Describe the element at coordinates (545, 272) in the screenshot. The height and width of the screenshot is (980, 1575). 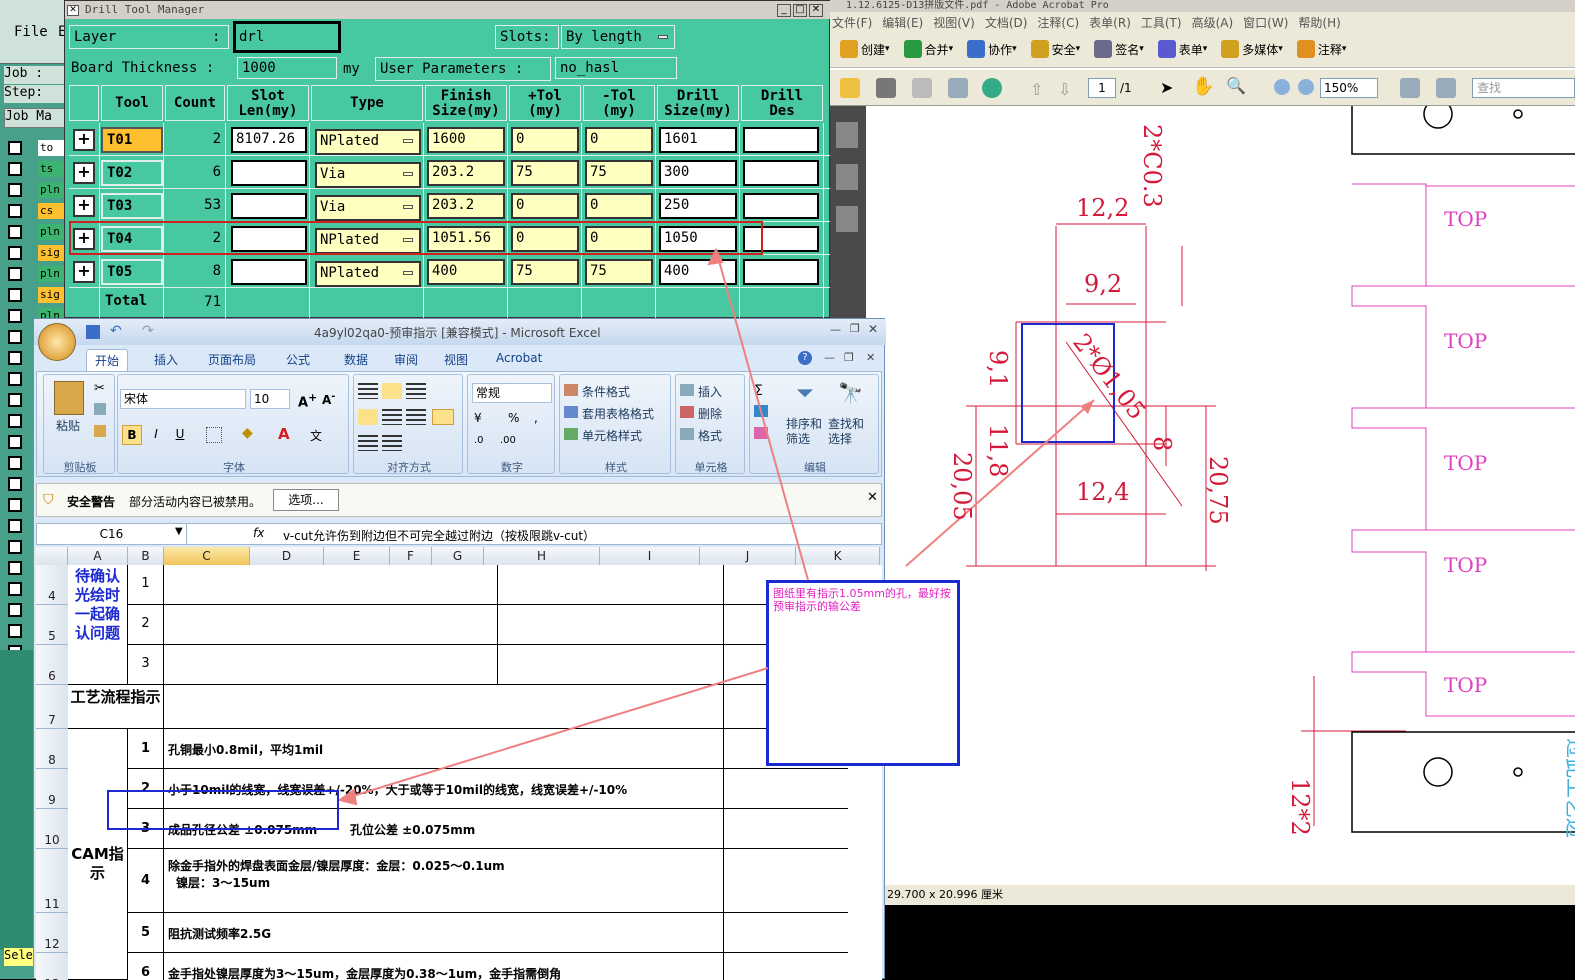
I see `plus-tol-input: 75` at that location.